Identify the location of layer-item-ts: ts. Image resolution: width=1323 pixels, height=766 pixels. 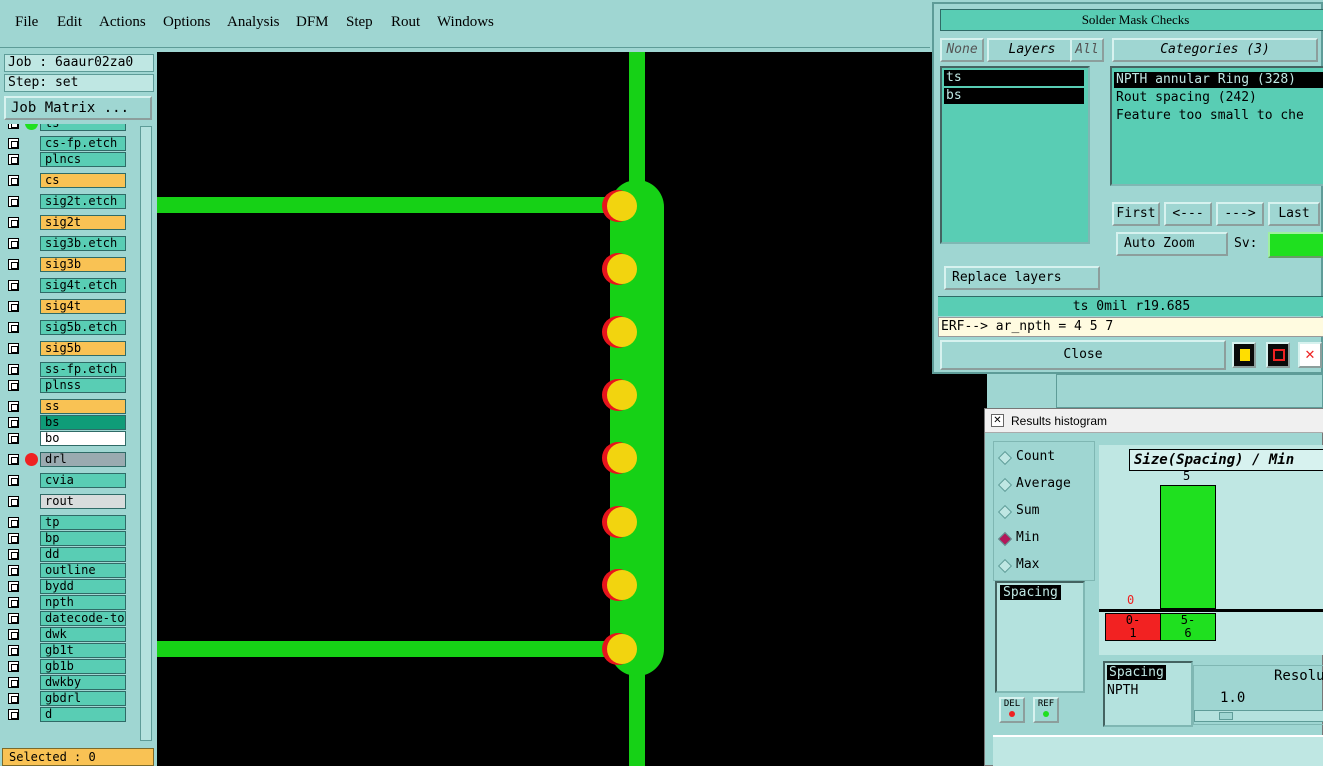
(1014, 78).